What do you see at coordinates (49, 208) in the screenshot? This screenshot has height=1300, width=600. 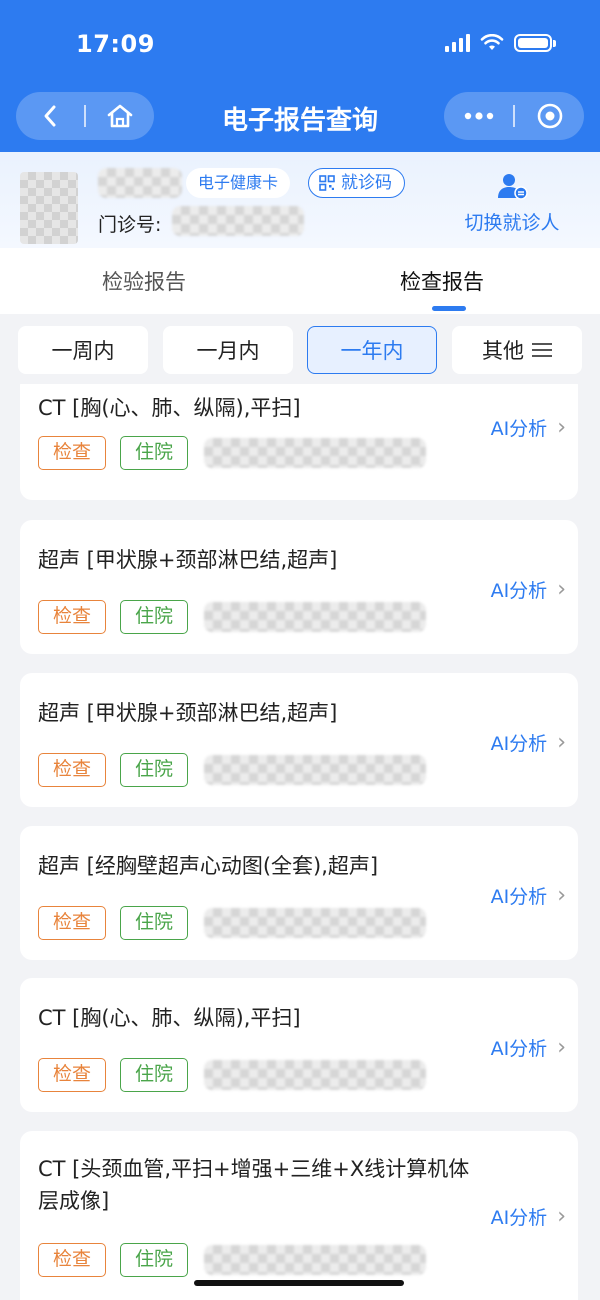 I see `avatar` at bounding box center [49, 208].